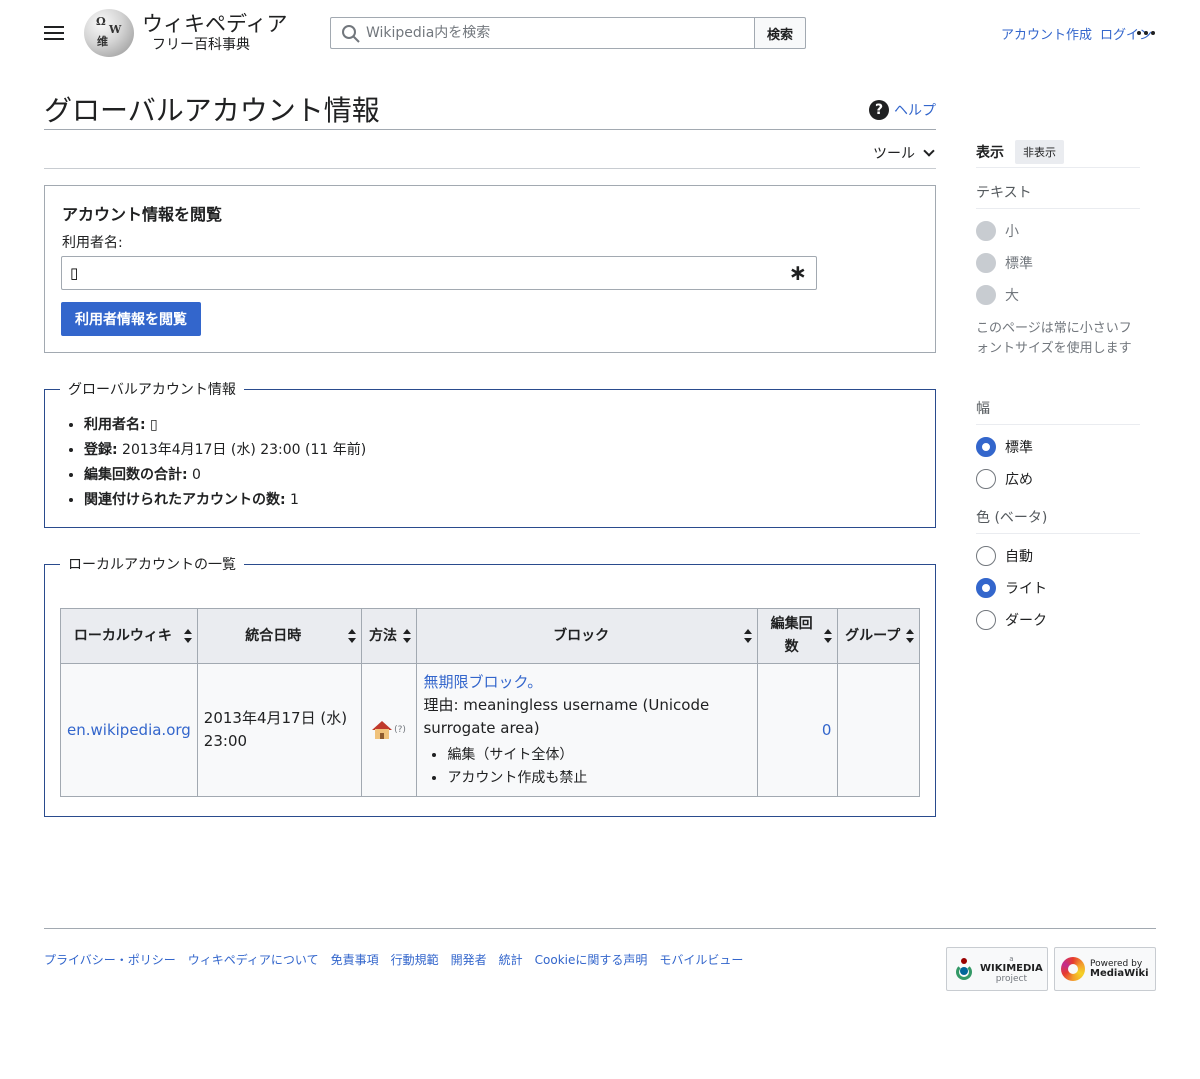  What do you see at coordinates (482, 682) in the screenshot?
I see `block-link: 無期限ブロック。` at bounding box center [482, 682].